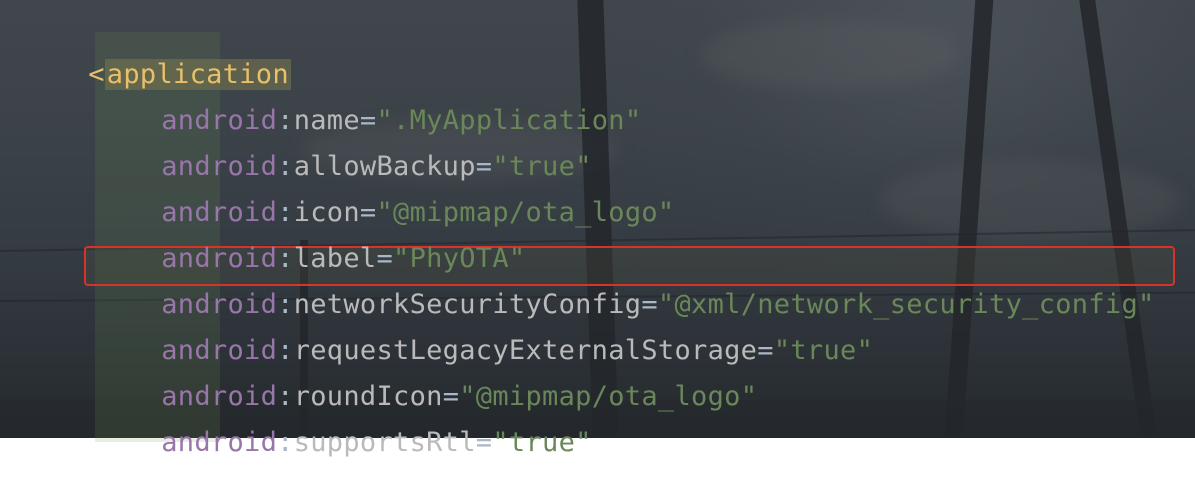 Image resolution: width=1195 pixels, height=503 pixels. I want to click on code-line-attribute: android:label="PhyOTA", so click(310, 236).